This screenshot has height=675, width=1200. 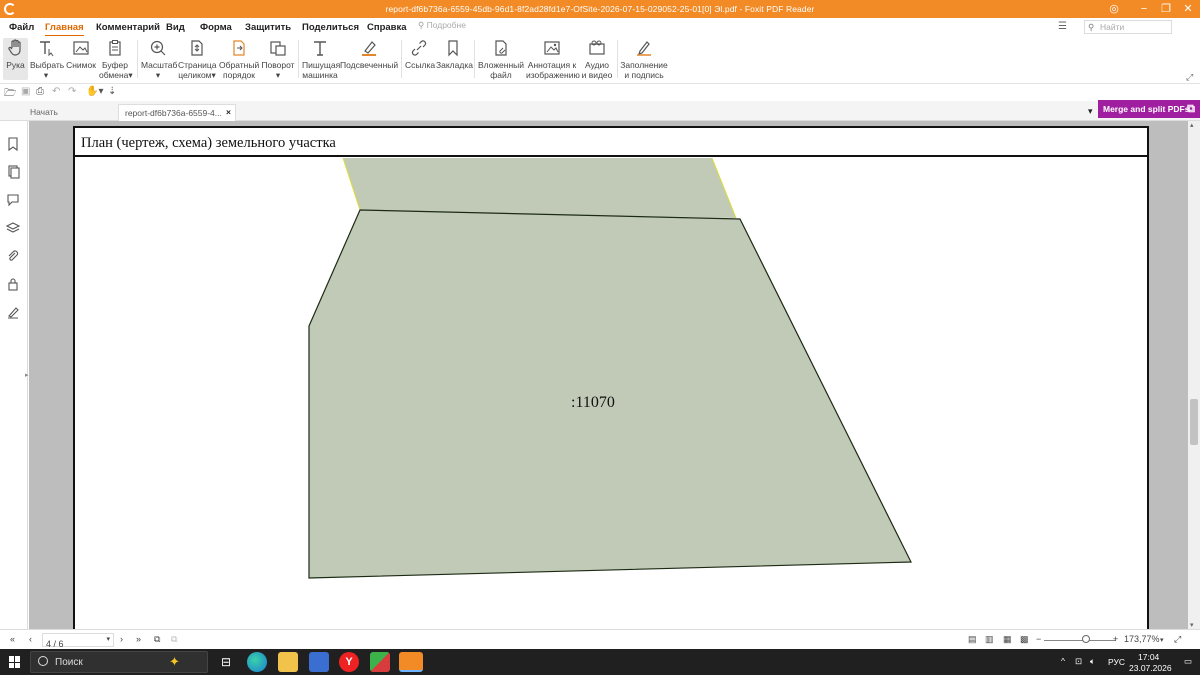 I want to click on network-icon: ⊡, so click(x=1078, y=661).